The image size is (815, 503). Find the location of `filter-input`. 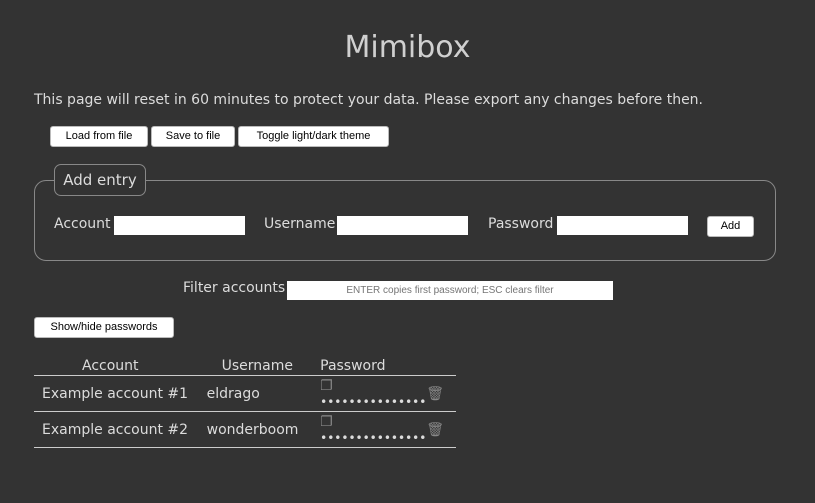

filter-input is located at coordinates (450, 290).